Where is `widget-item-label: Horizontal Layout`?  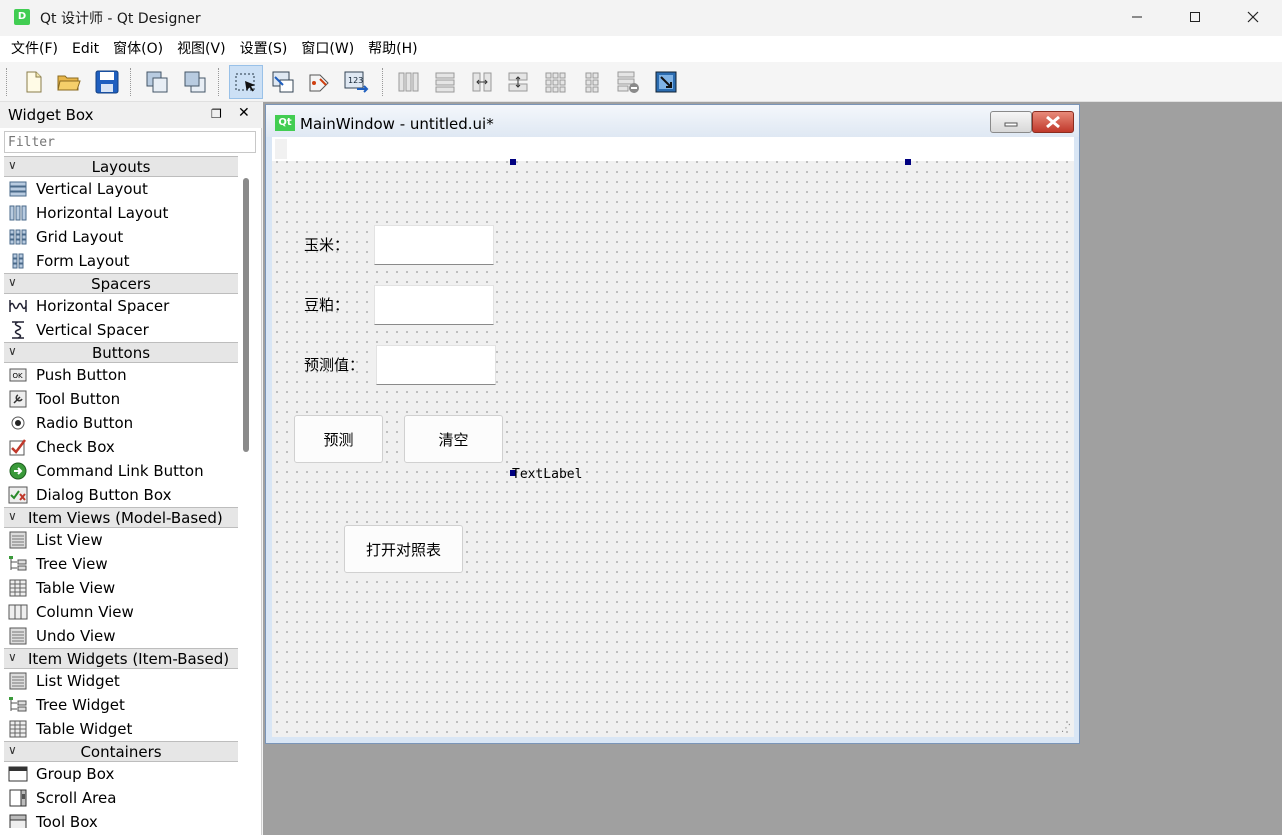
widget-item-label: Horizontal Layout is located at coordinates (102, 213).